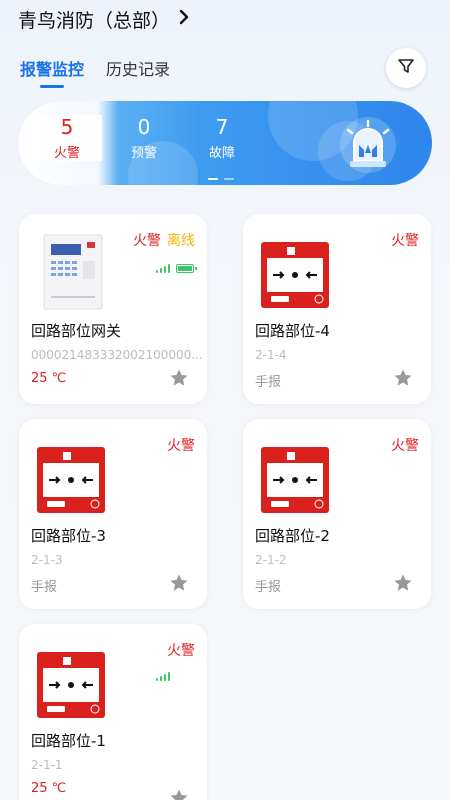 The image size is (450, 800). What do you see at coordinates (76, 331) in the screenshot?
I see `device-name: 回路部位网关` at bounding box center [76, 331].